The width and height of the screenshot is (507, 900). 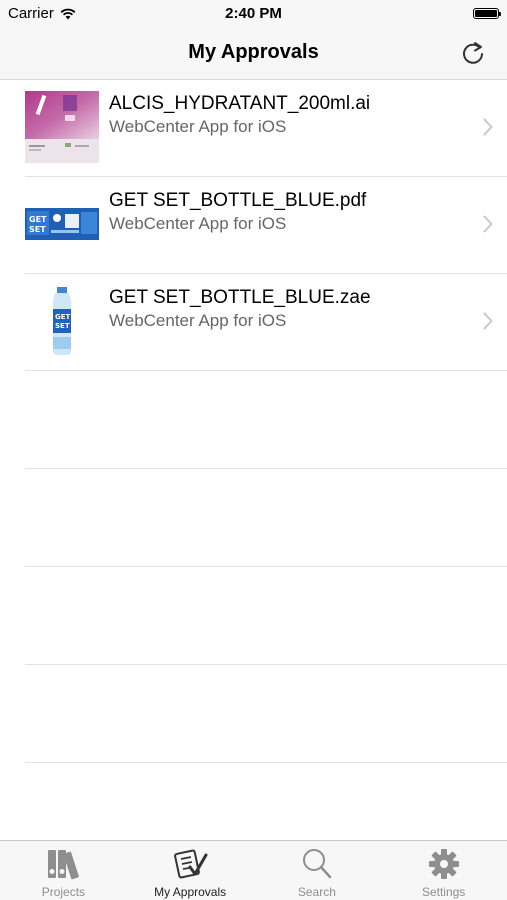 What do you see at coordinates (240, 297) in the screenshot?
I see `file-name: GET SET_BOTTLE_BLUE.zae` at bounding box center [240, 297].